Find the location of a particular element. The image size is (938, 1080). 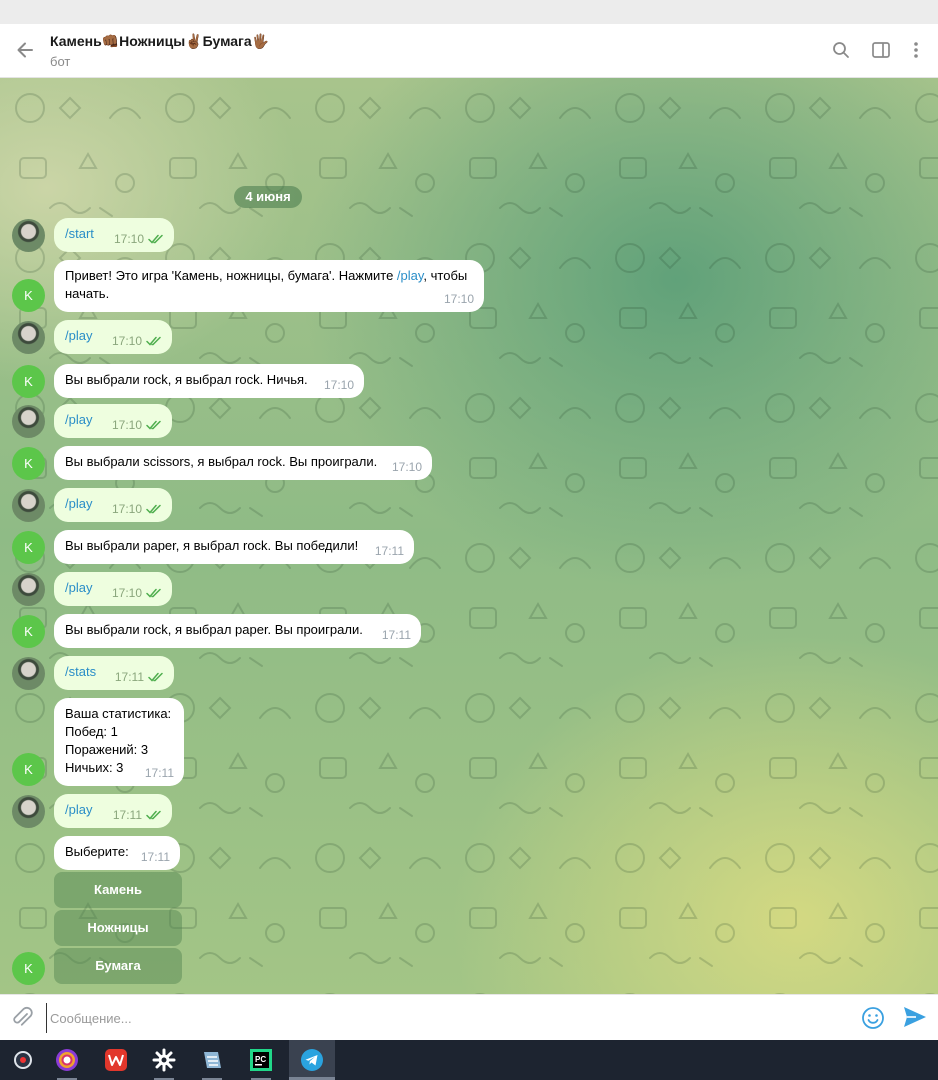

telegram-icon is located at coordinates (312, 1060).